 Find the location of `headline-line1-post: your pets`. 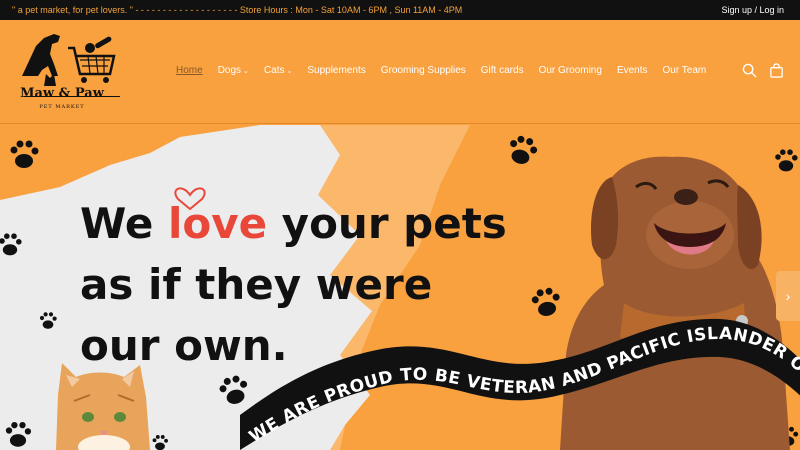

headline-line1-post: your pets is located at coordinates (387, 223).